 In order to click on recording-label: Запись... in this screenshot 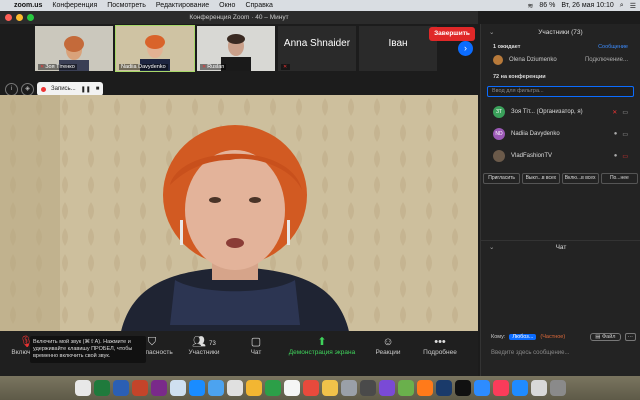, I will do `click(63, 89)`.